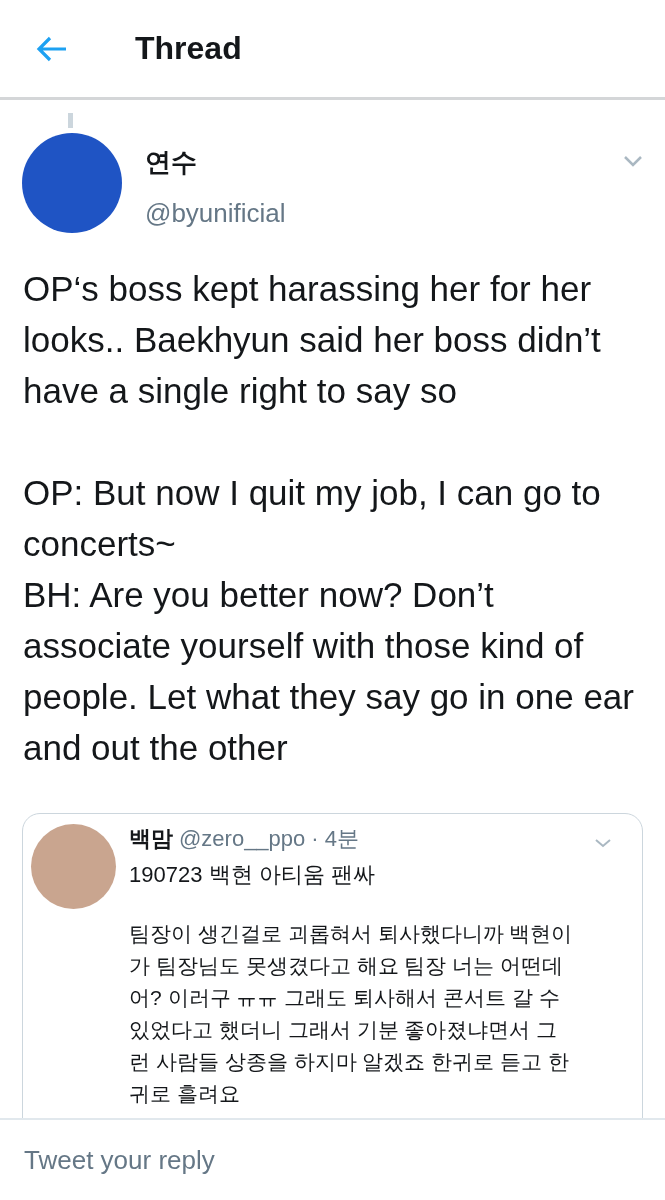  I want to click on quoted-tweet-text: 190723 백현 아티움 팬싸, so click(252, 875).